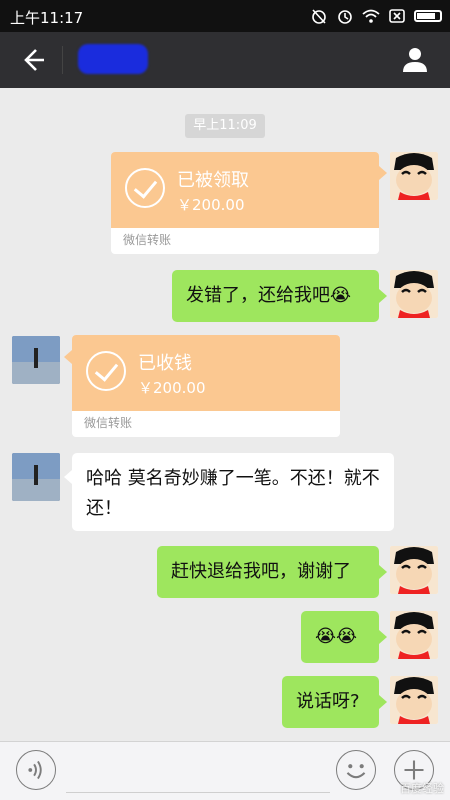 The height and width of the screenshot is (800, 450). What do you see at coordinates (225, 60) in the screenshot?
I see `chat-header` at bounding box center [225, 60].